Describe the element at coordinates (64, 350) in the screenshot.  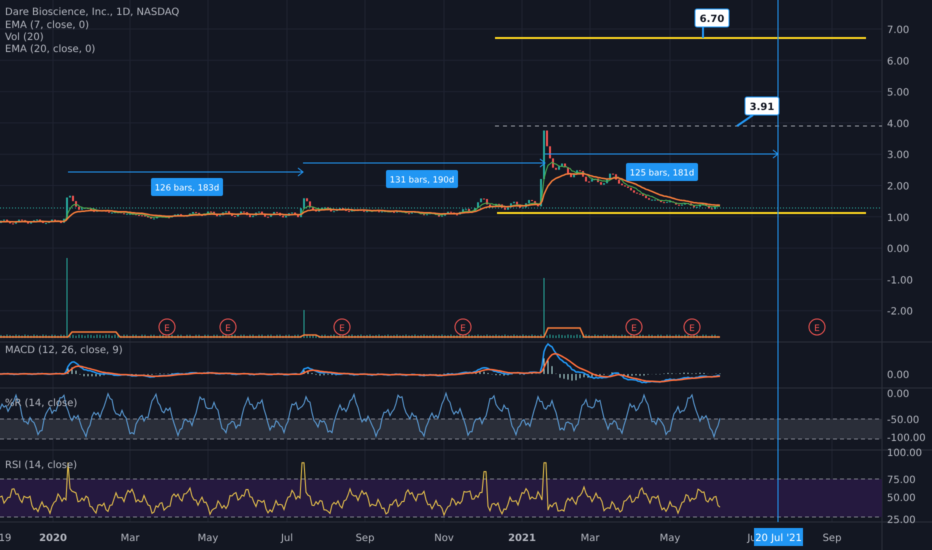
I see `pane-title: MACD (12, 26, close, 9)` at that location.